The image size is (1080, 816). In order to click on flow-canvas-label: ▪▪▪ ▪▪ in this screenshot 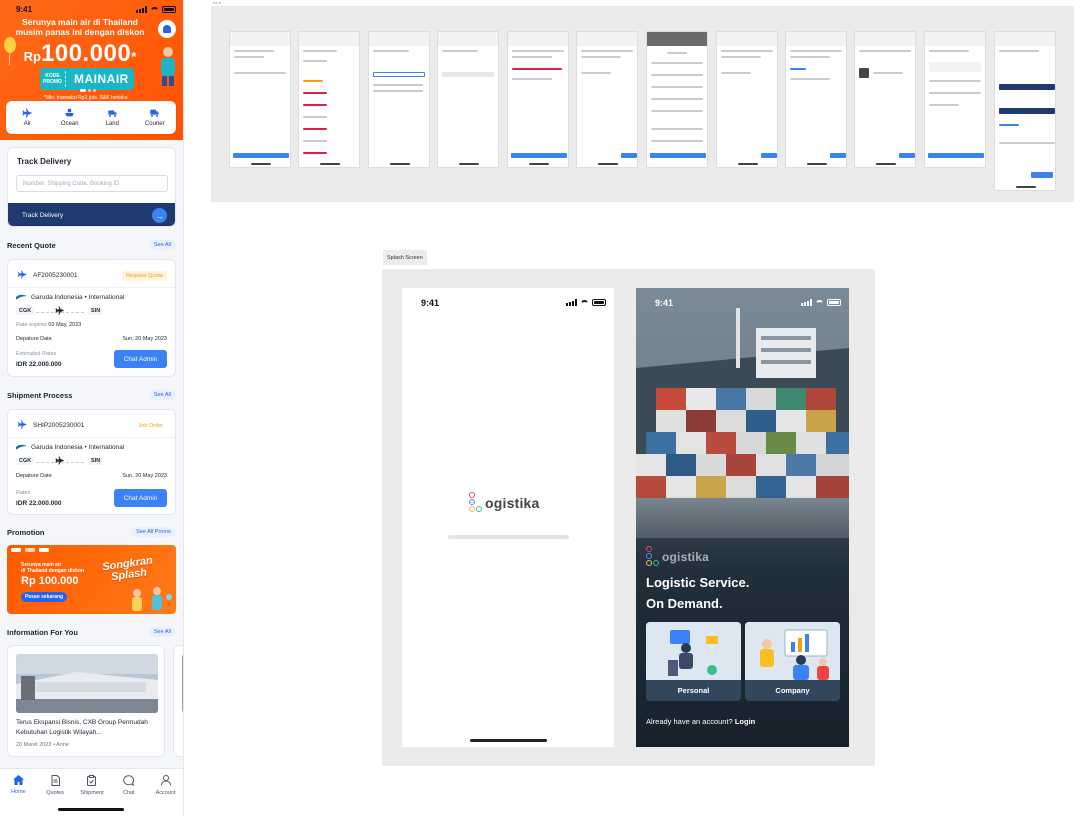, I will do `click(217, 2)`.